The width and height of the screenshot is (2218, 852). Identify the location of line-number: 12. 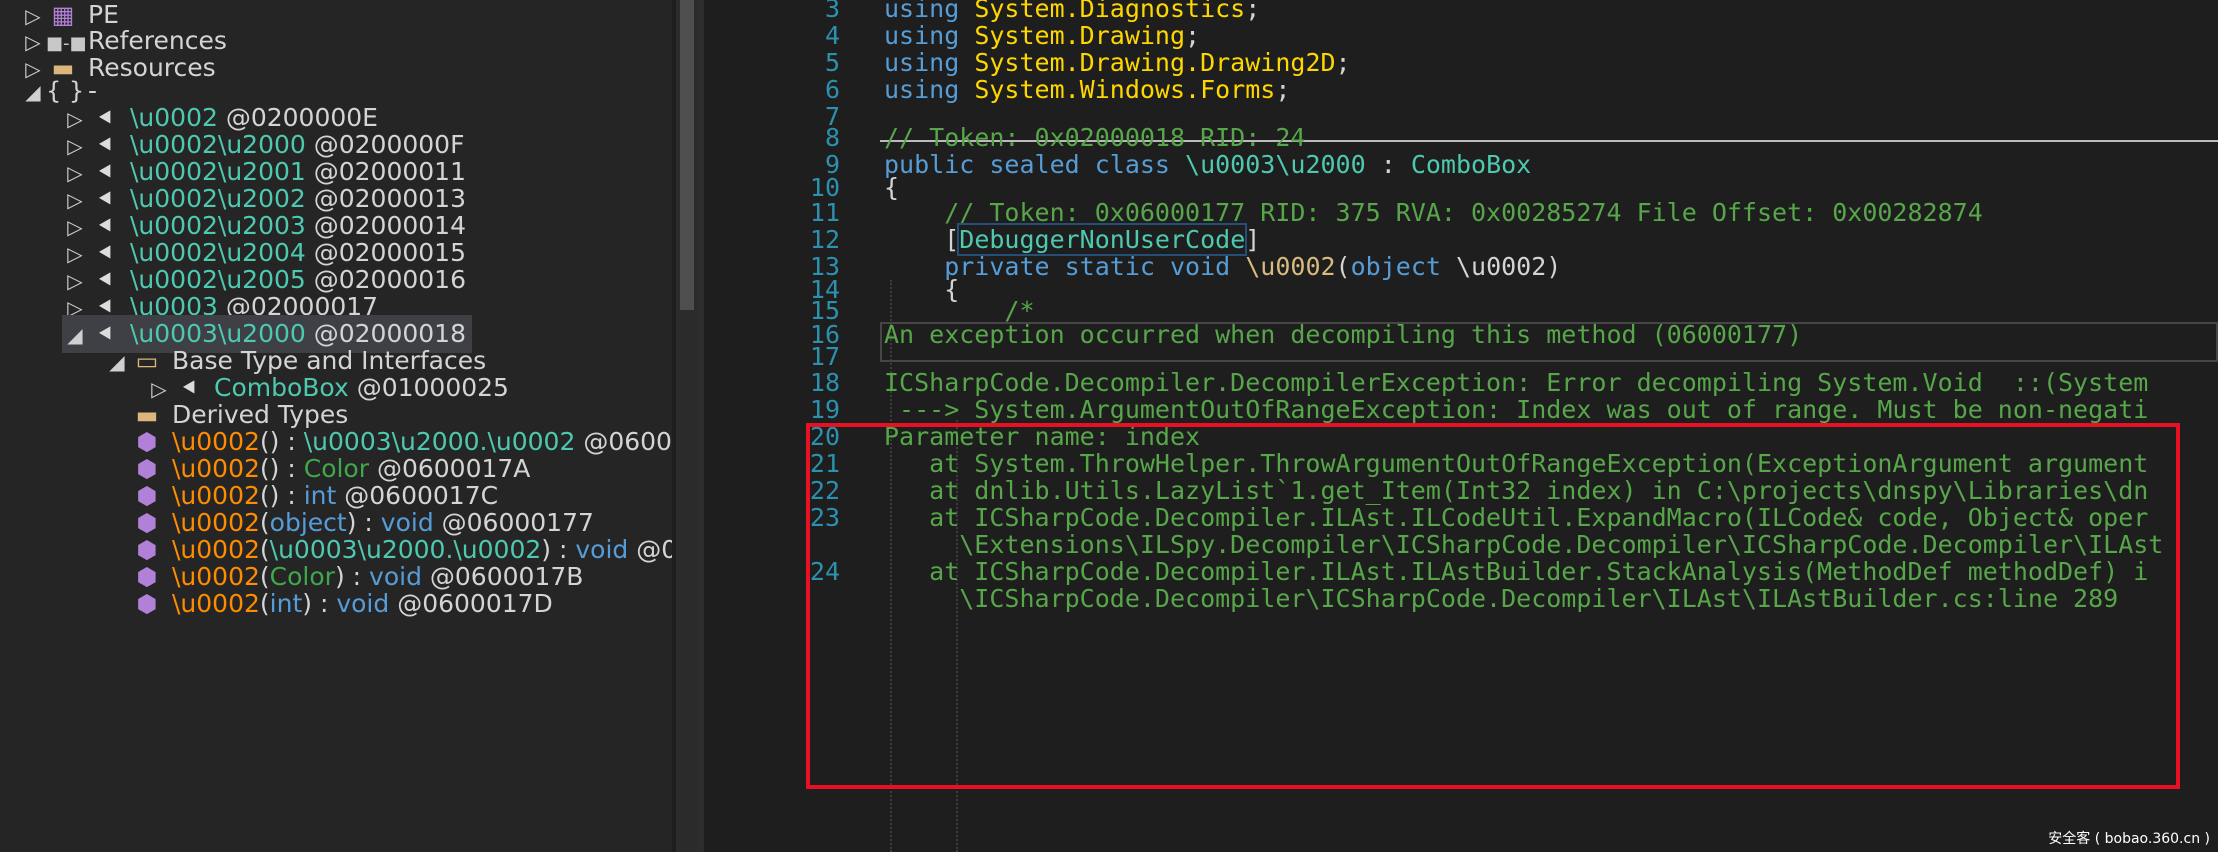
(824, 239).